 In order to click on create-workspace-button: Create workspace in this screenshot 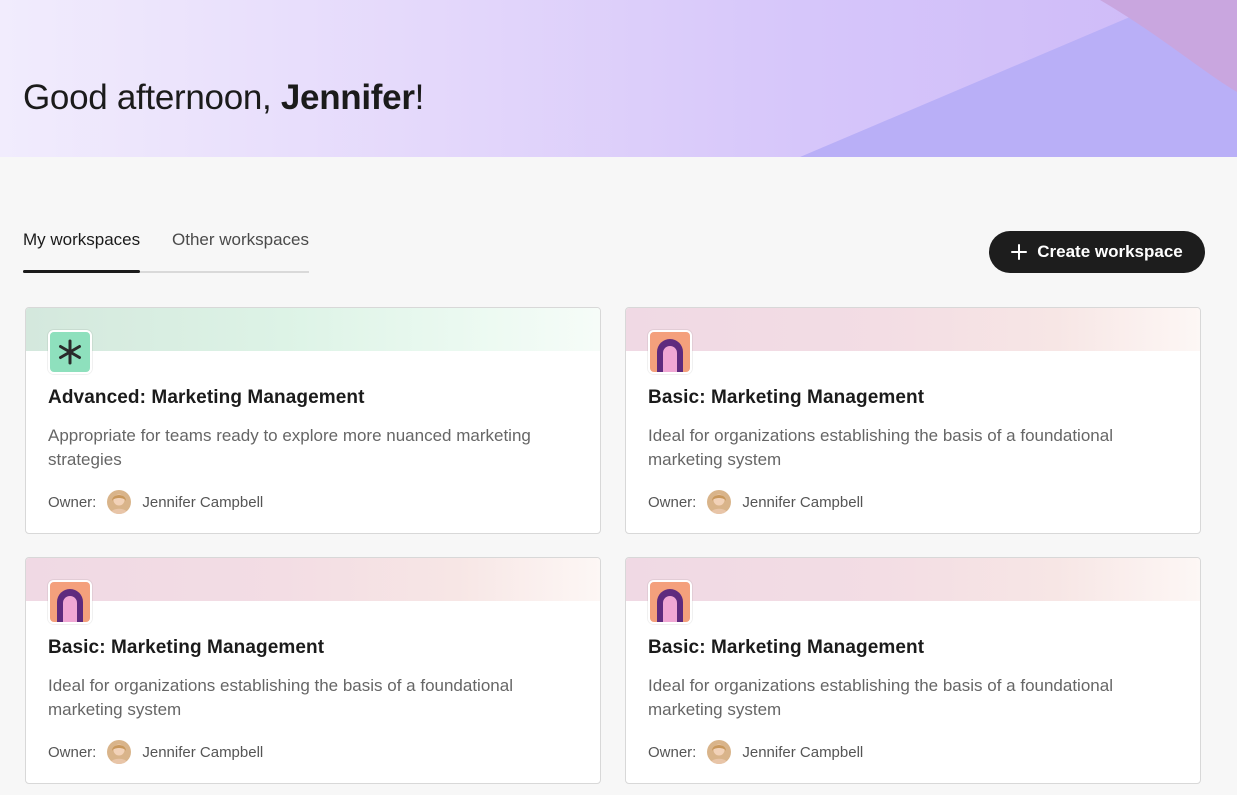, I will do `click(1097, 252)`.